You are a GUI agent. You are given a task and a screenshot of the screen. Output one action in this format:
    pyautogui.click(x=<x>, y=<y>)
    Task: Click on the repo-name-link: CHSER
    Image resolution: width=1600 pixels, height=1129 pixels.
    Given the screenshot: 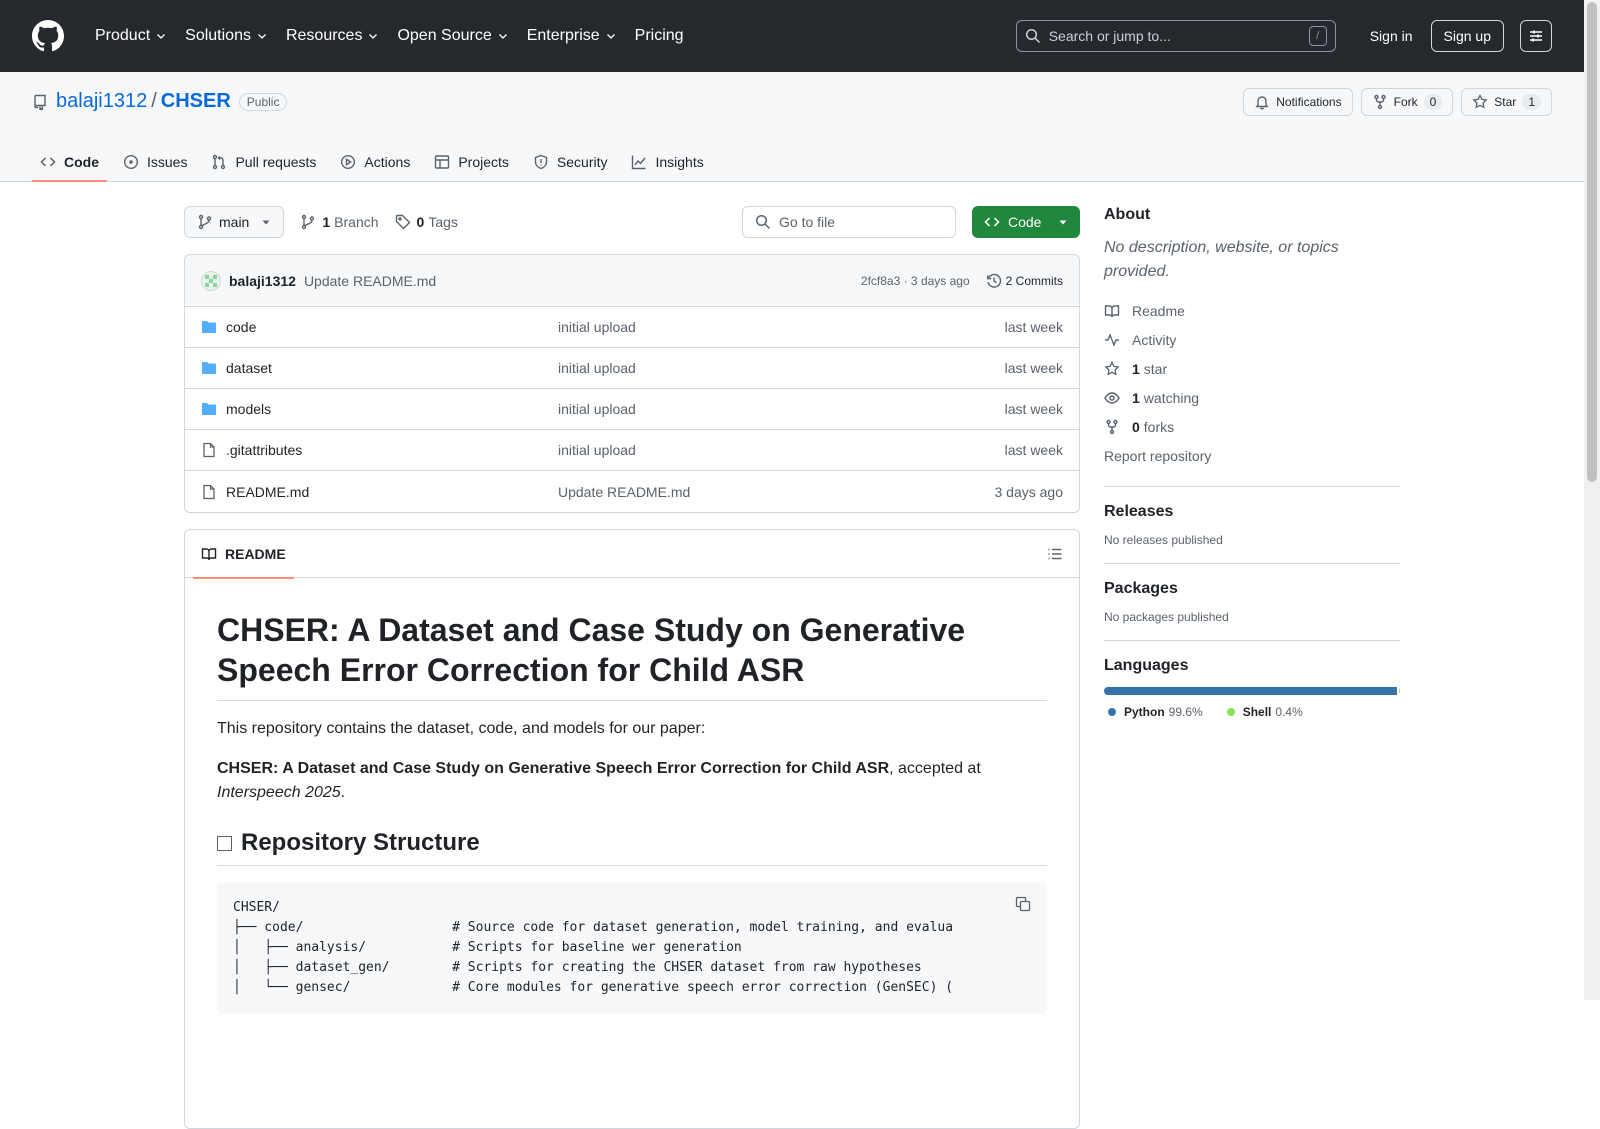 What is the action you would take?
    pyautogui.click(x=196, y=101)
    